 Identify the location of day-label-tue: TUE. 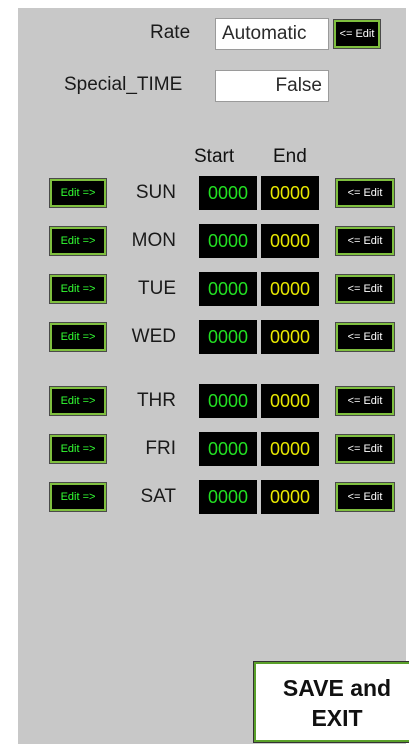
(157, 288).